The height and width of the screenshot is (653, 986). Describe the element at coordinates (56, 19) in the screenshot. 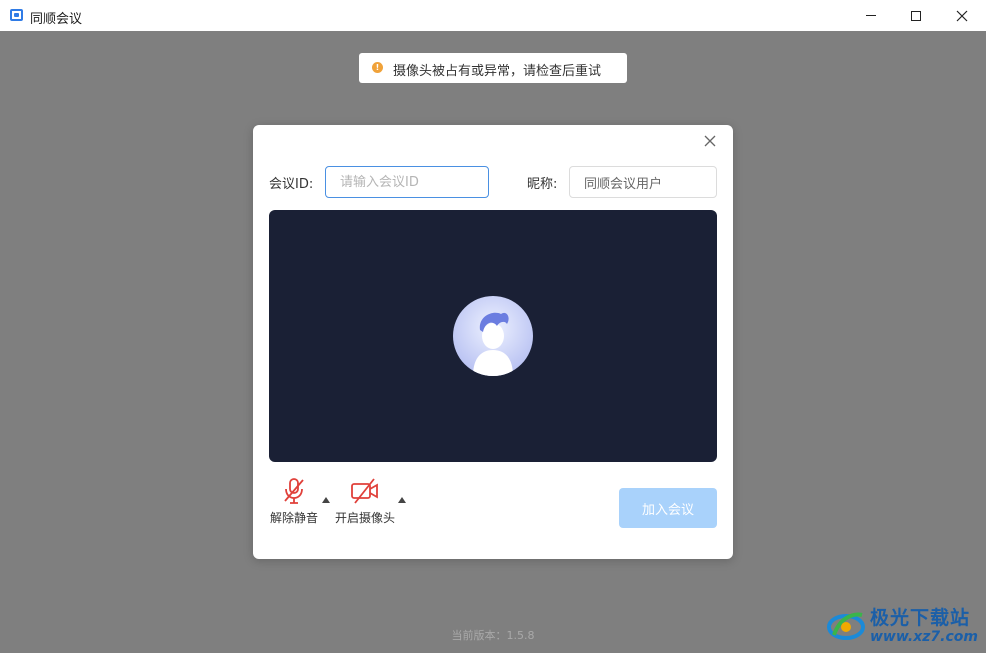

I see `window-title: 同顺会议` at that location.